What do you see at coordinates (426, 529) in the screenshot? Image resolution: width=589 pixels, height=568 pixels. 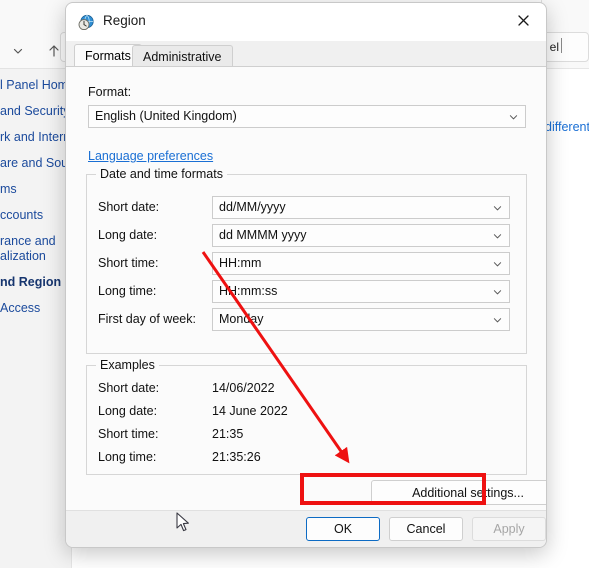 I see `cancel-button: Cancel` at bounding box center [426, 529].